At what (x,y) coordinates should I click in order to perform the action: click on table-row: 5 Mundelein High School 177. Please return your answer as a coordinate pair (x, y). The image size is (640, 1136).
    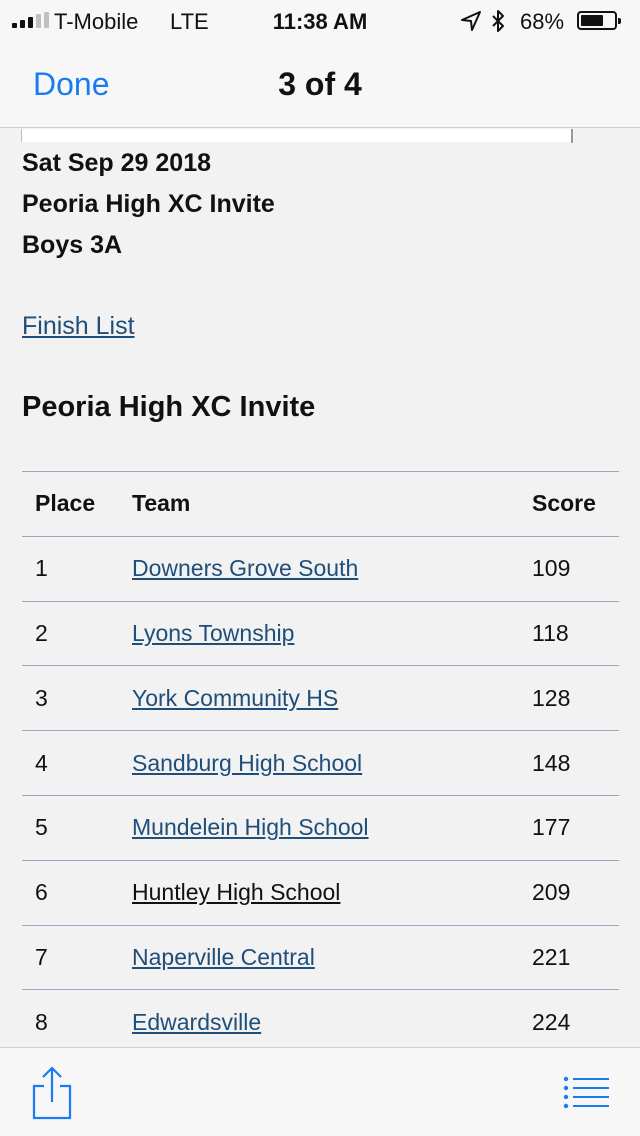
    Looking at the image, I should click on (320, 827).